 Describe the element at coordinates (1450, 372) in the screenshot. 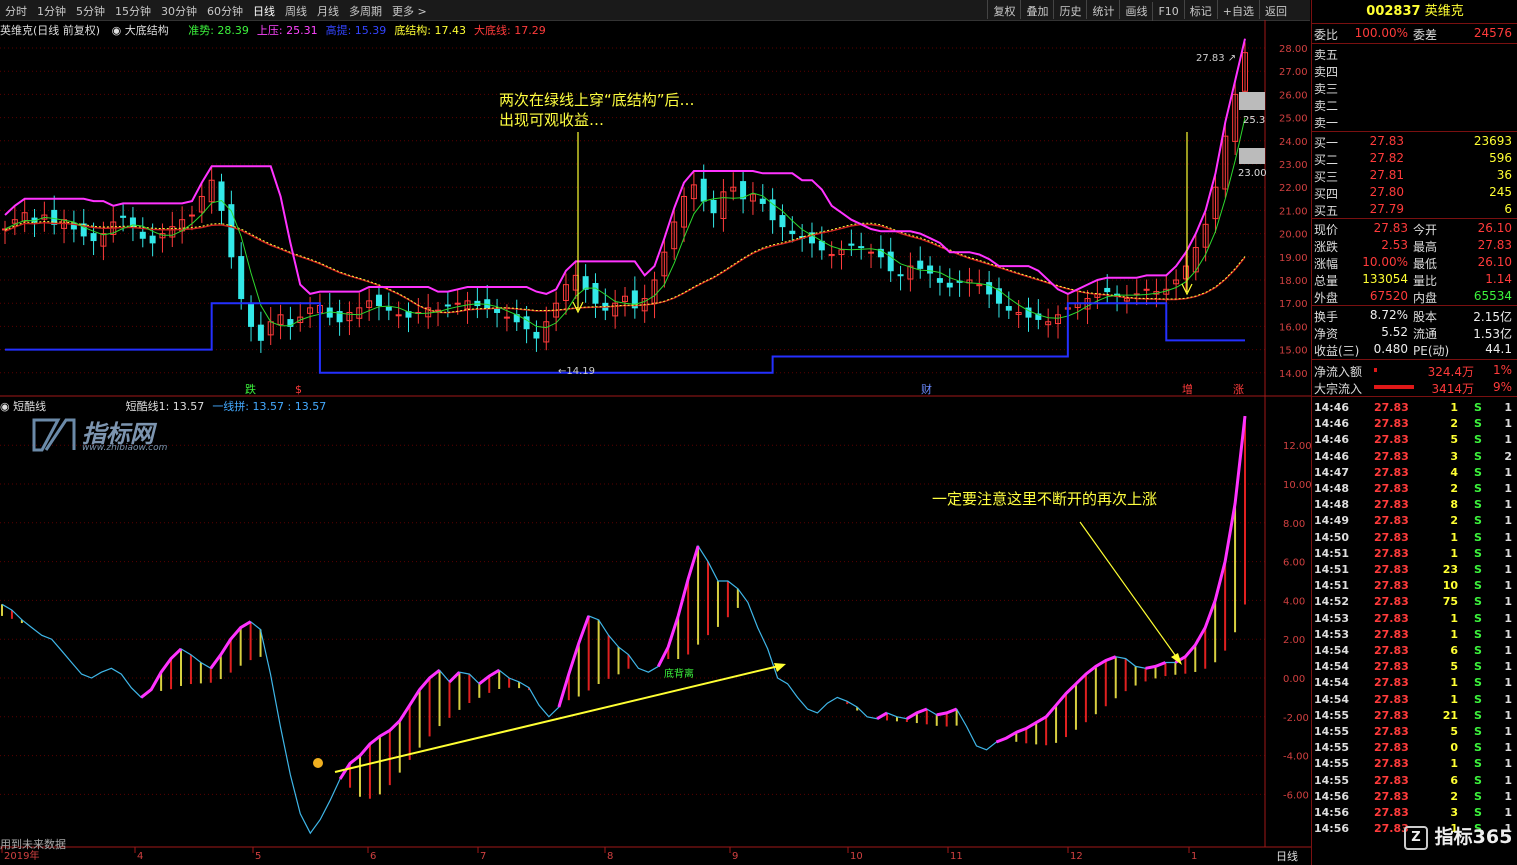

I see `flow-value: 324.4万` at that location.